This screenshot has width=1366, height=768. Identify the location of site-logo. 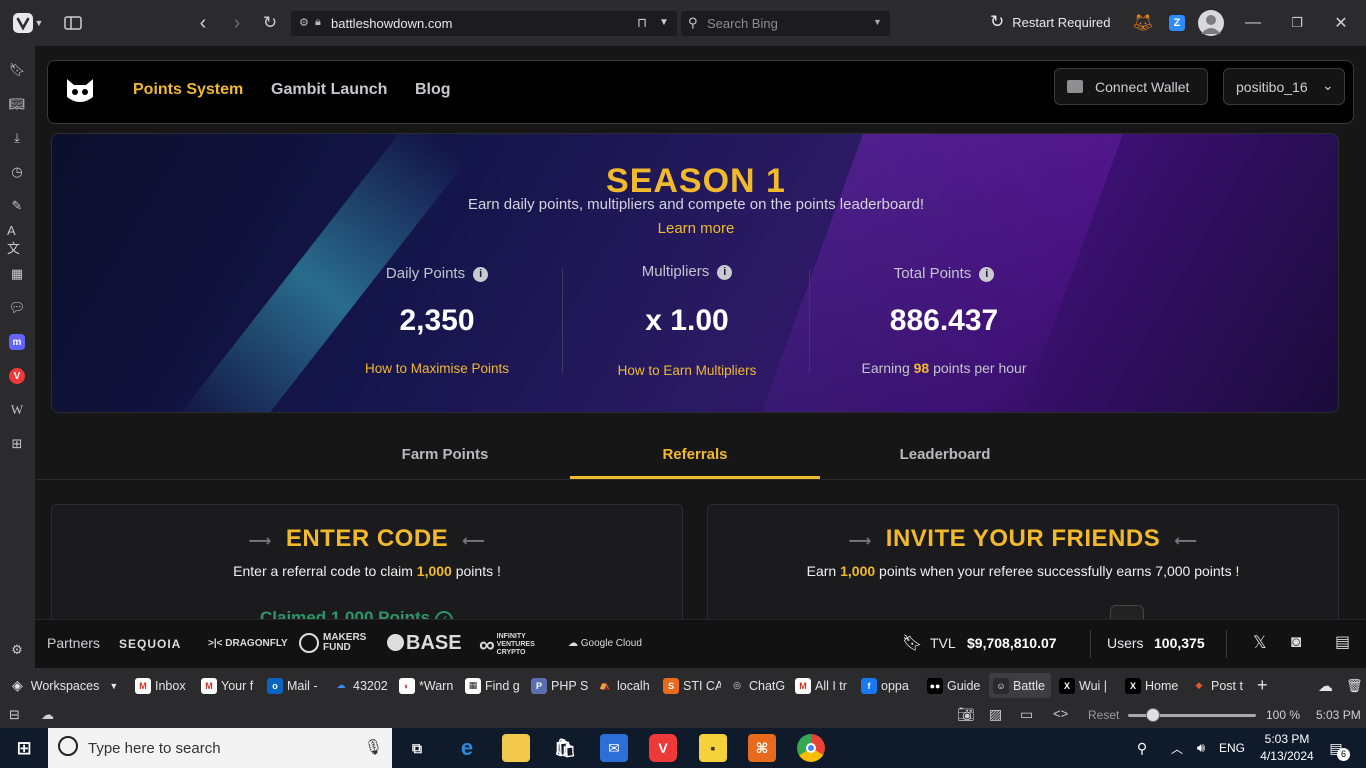
(80, 91).